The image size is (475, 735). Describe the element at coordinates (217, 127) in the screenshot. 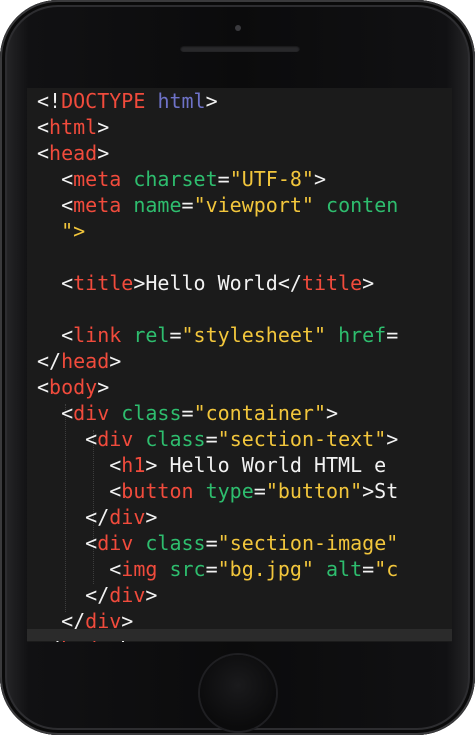

I see `code-line: <html>` at that location.